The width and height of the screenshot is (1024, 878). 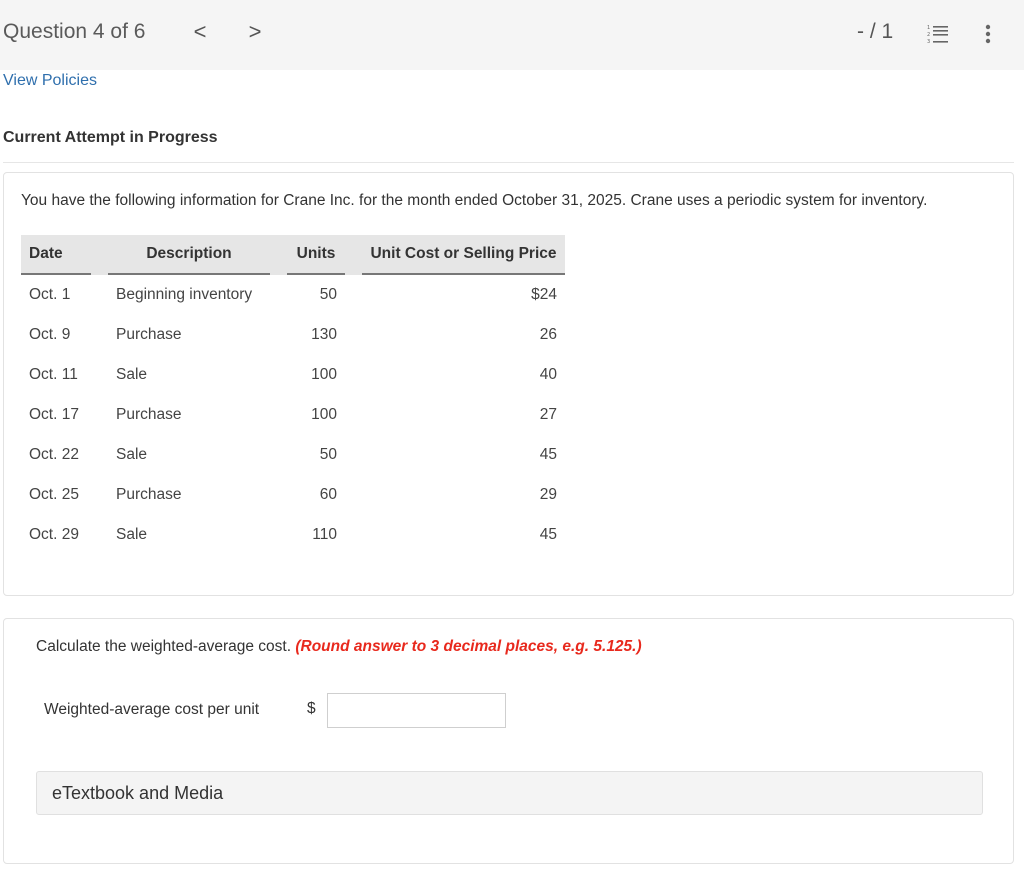 I want to click on table-row: Oct. 17 Purchase 100 27, so click(x=293, y=415).